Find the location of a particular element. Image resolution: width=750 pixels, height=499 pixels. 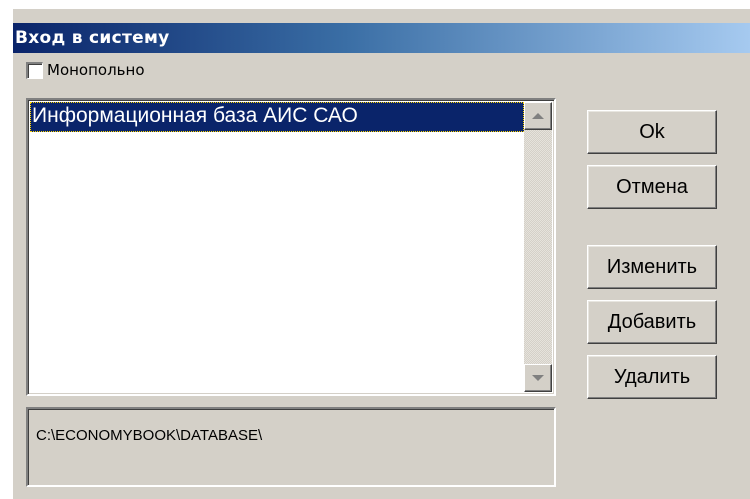

ok-button: Ok is located at coordinates (652, 132).